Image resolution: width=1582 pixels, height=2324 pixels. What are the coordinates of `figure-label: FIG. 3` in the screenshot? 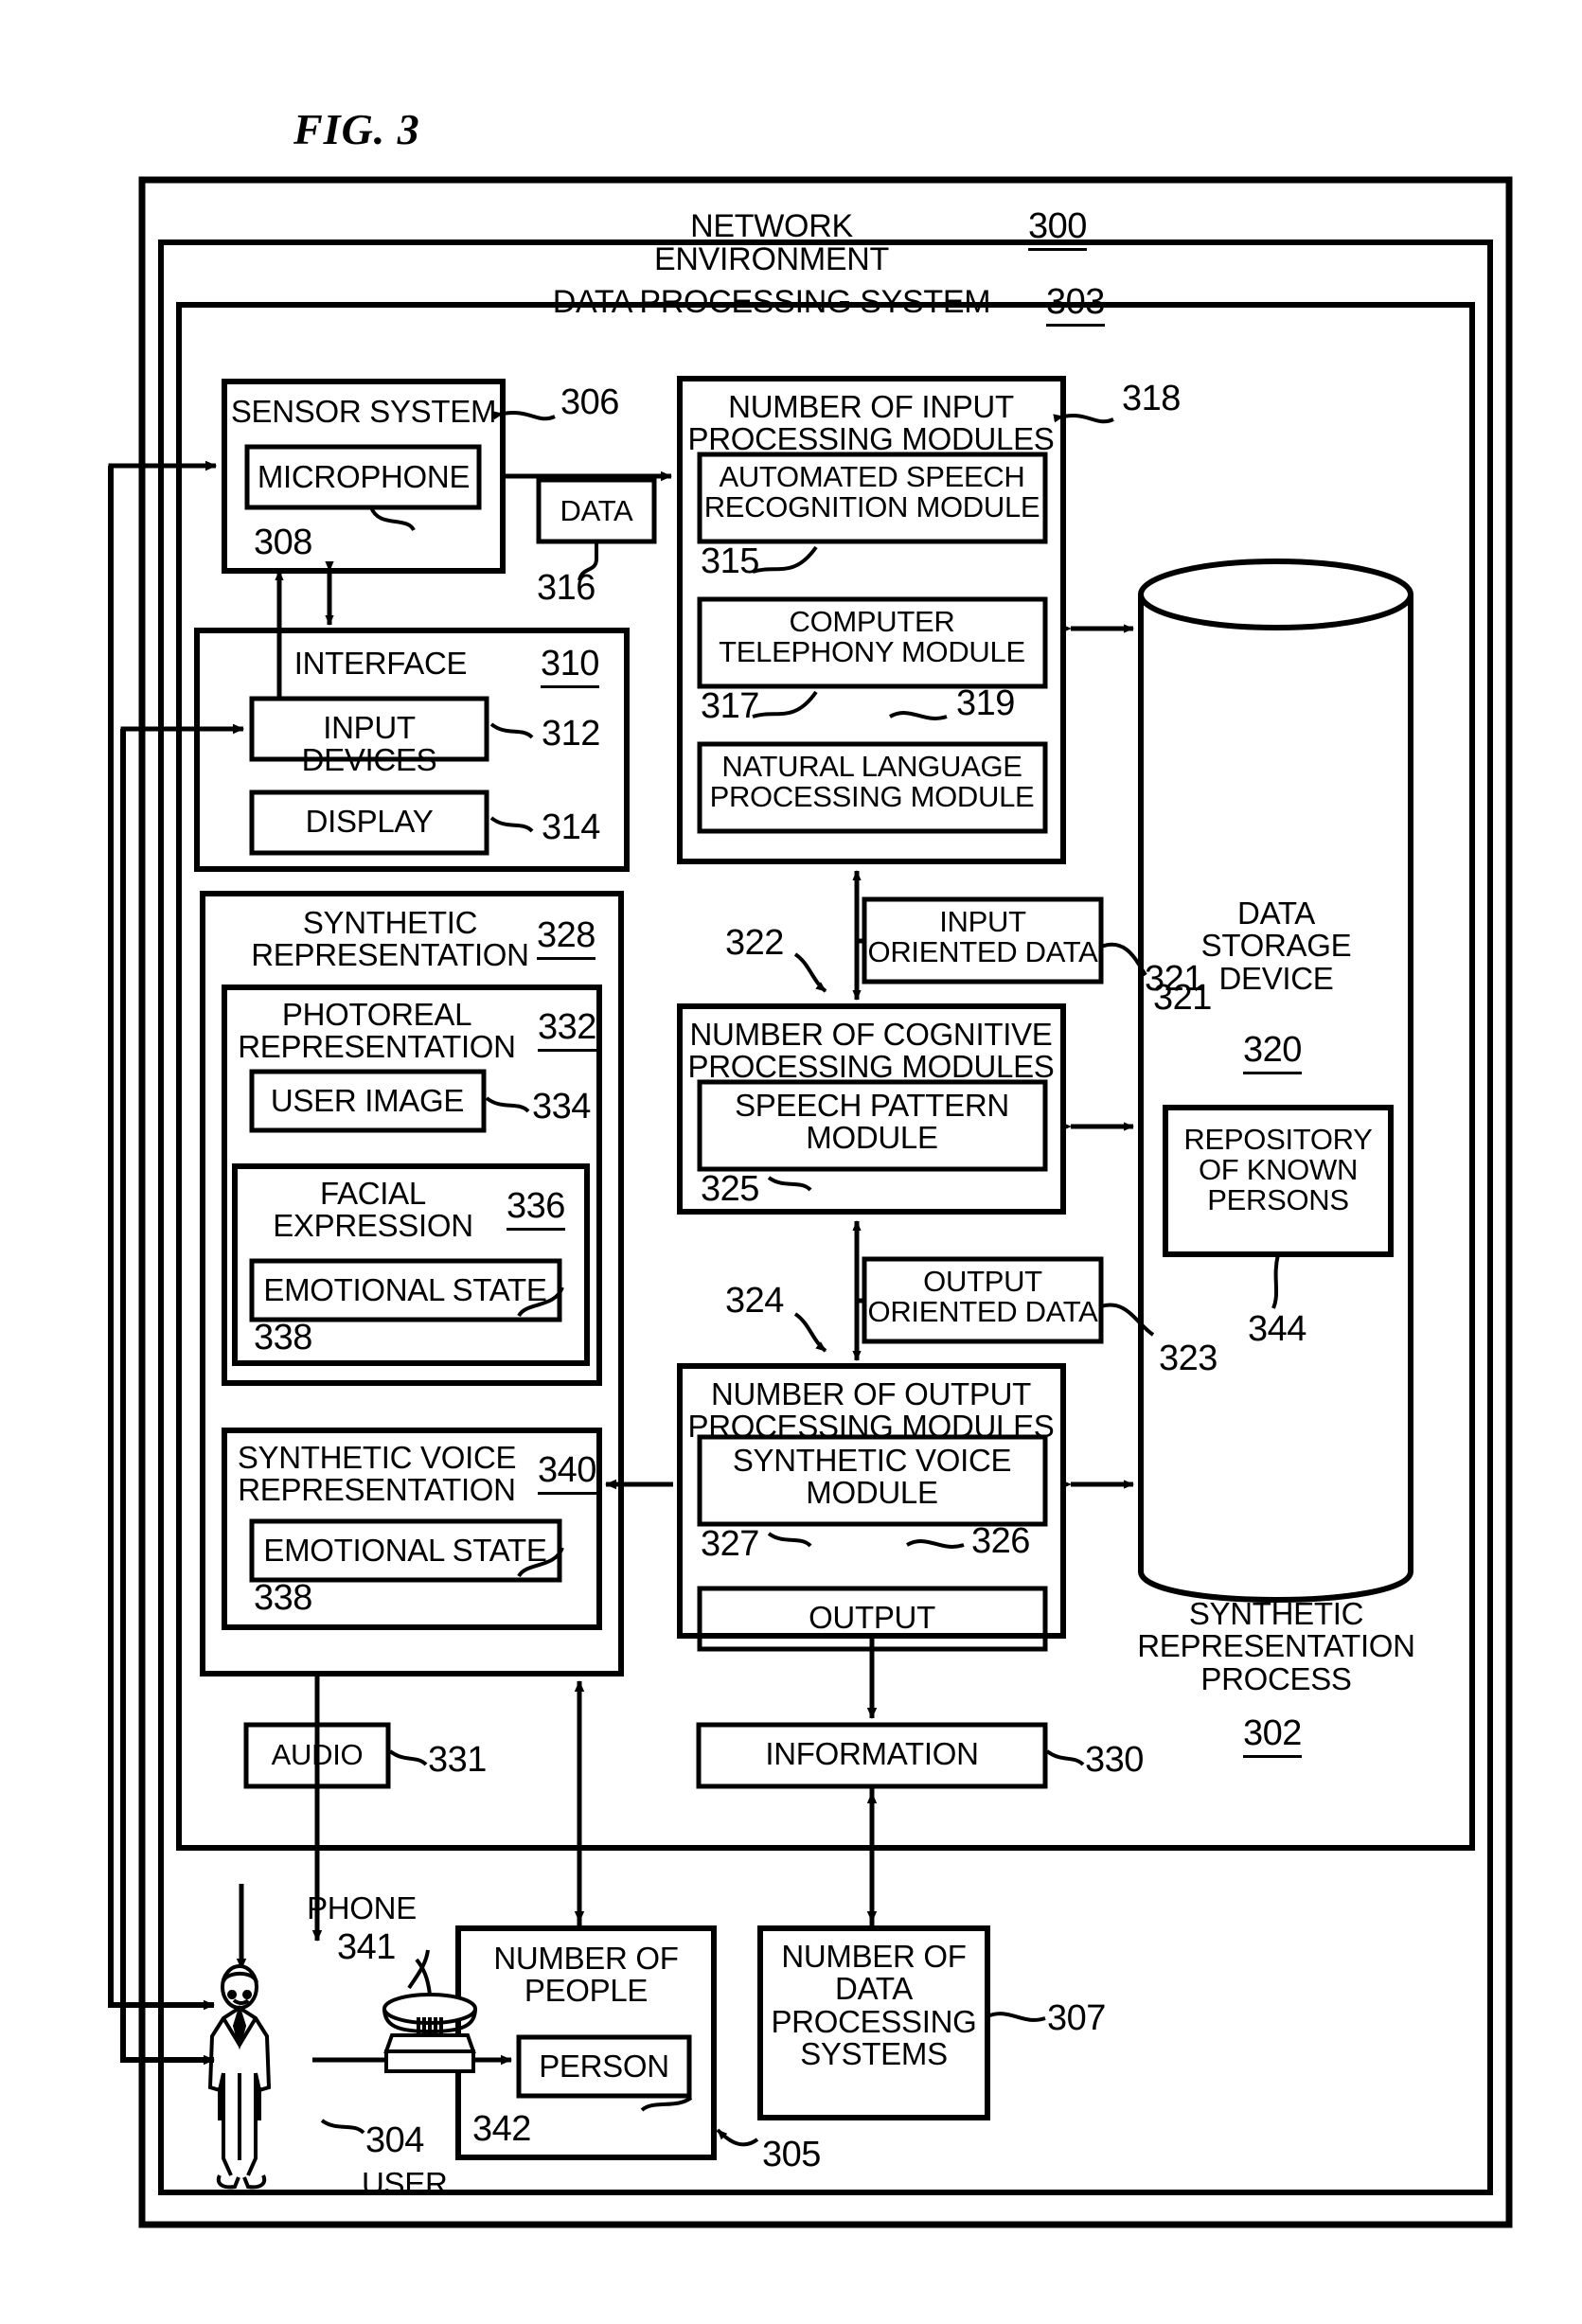 It's located at (356, 129).